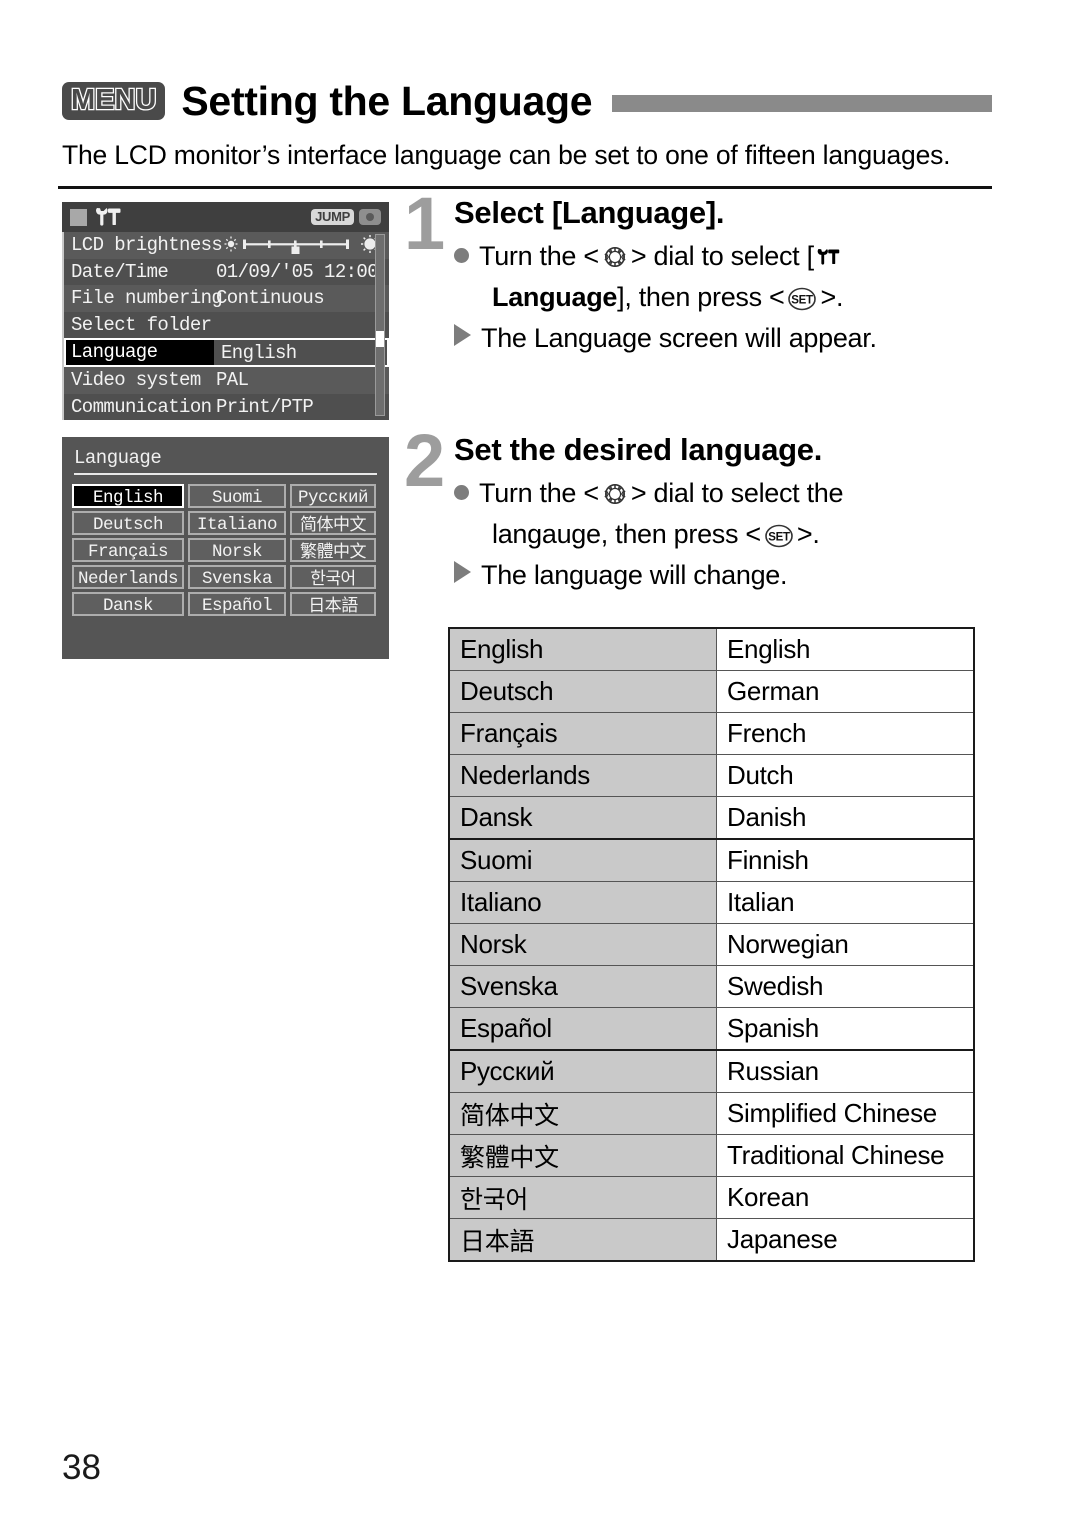 This screenshot has width=1080, height=1521. Describe the element at coordinates (380, 339) in the screenshot. I see `scrollbar-thumb` at that location.